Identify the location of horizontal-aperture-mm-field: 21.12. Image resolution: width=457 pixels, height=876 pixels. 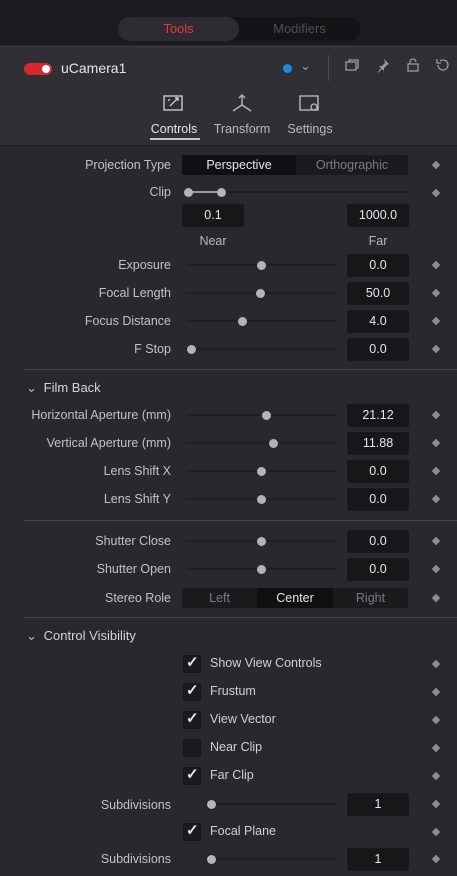
(378, 415).